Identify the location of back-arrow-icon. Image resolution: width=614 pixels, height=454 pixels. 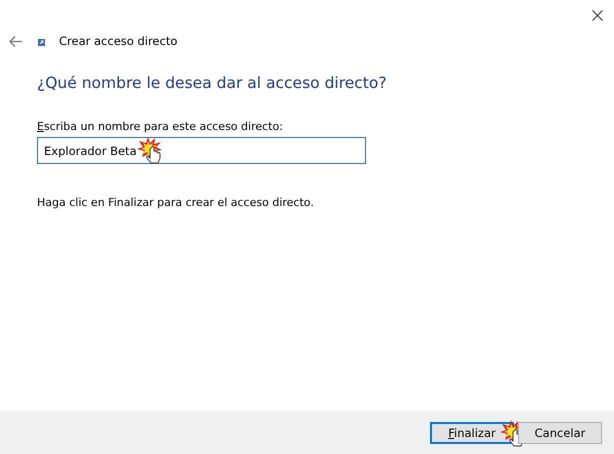
(15, 41).